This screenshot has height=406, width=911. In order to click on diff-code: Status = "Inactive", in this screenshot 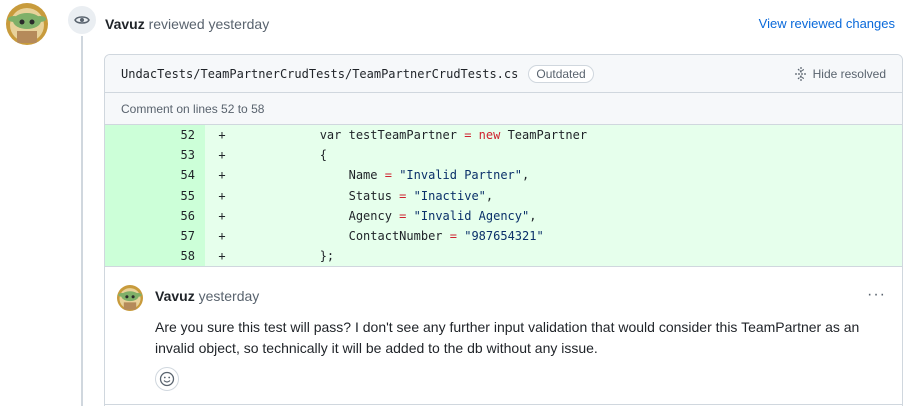, I will do `click(363, 195)`.